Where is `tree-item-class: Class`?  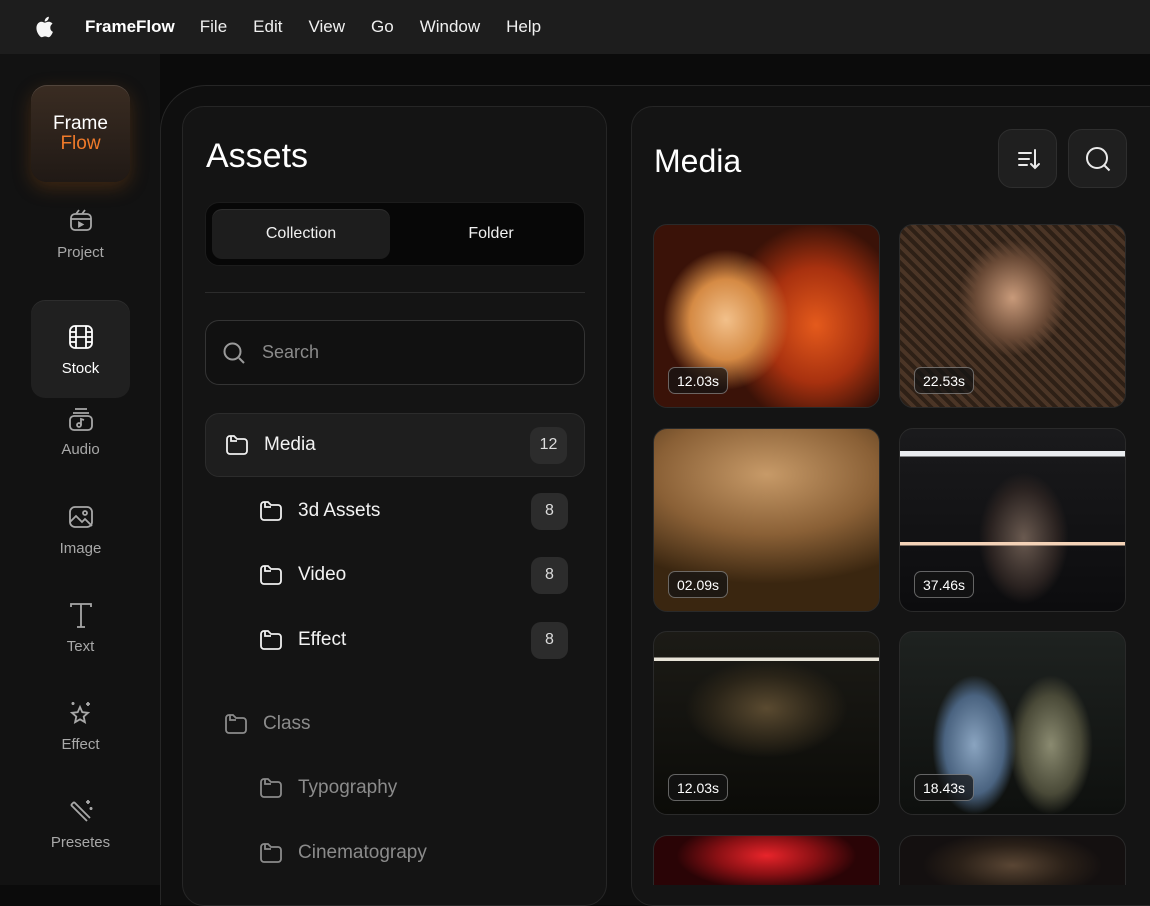 tree-item-class: Class is located at coordinates (267, 724).